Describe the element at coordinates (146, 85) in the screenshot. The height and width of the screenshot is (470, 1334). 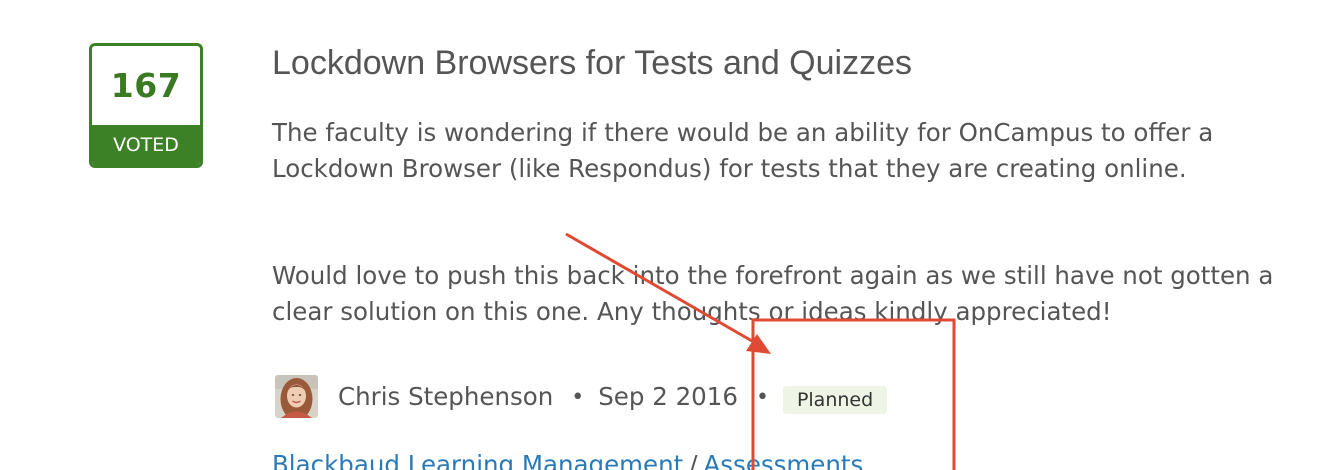
I see `vote-count: 167` at that location.